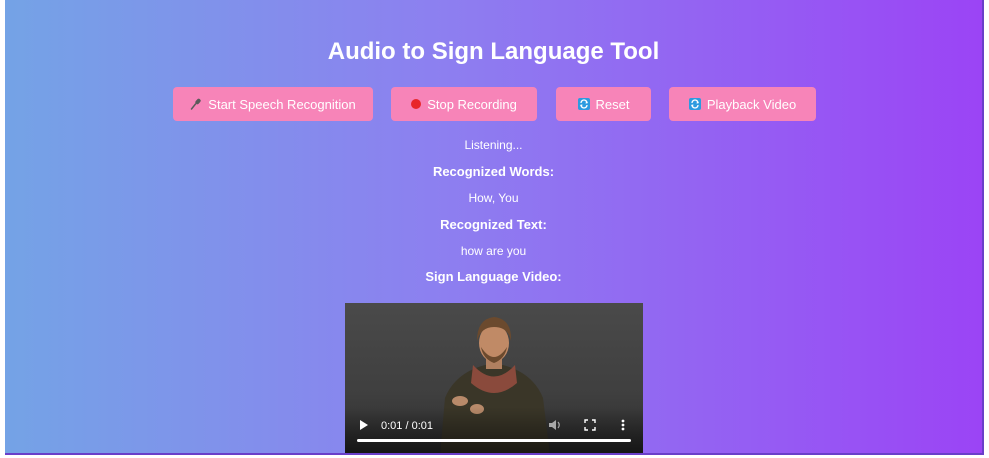 This screenshot has height=458, width=989. Describe the element at coordinates (416, 104) in the screenshot. I see `red-circle-icon` at that location.